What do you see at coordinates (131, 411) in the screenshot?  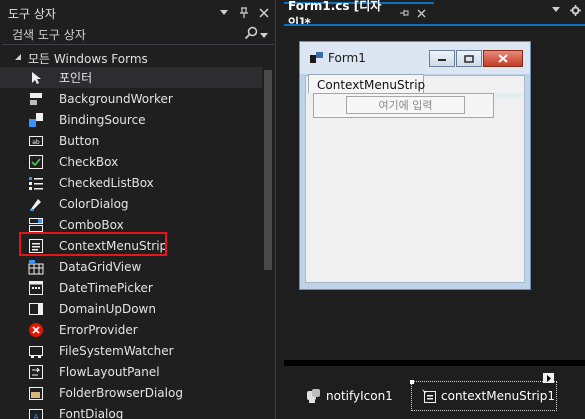 I see `toolbox-item-fontdialog: A FontDialog` at bounding box center [131, 411].